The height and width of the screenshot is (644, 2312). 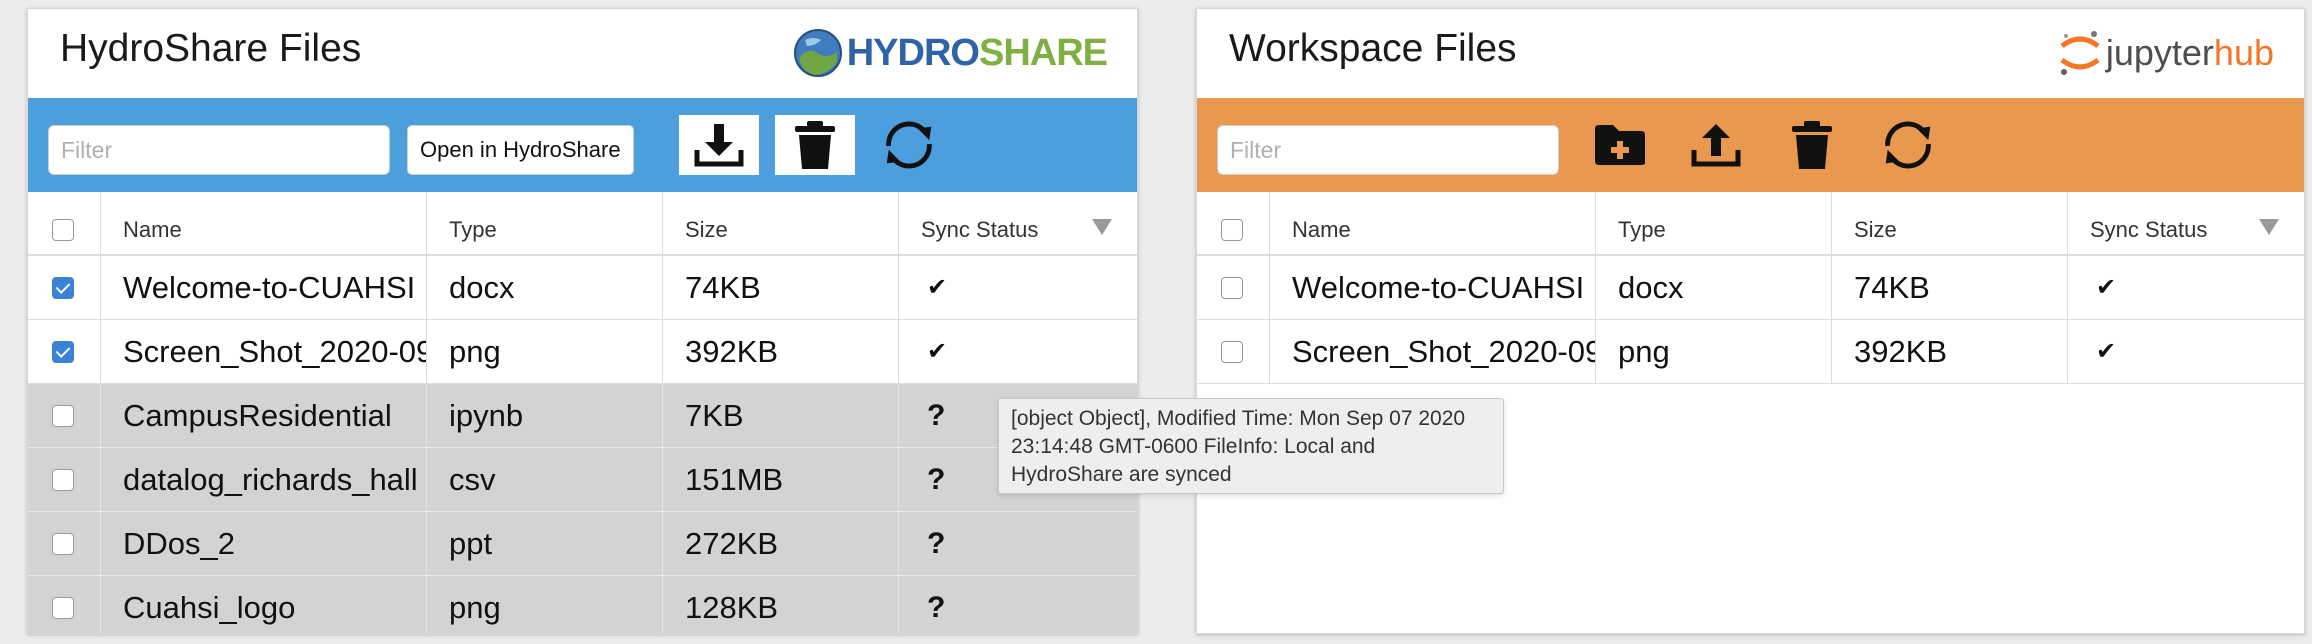 I want to click on panel-title: Workspace Files, so click(x=1373, y=48).